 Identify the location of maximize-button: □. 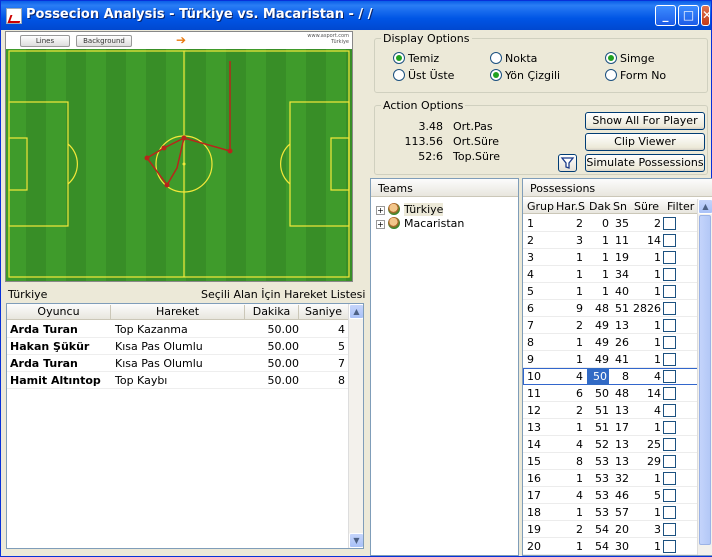
(688, 15).